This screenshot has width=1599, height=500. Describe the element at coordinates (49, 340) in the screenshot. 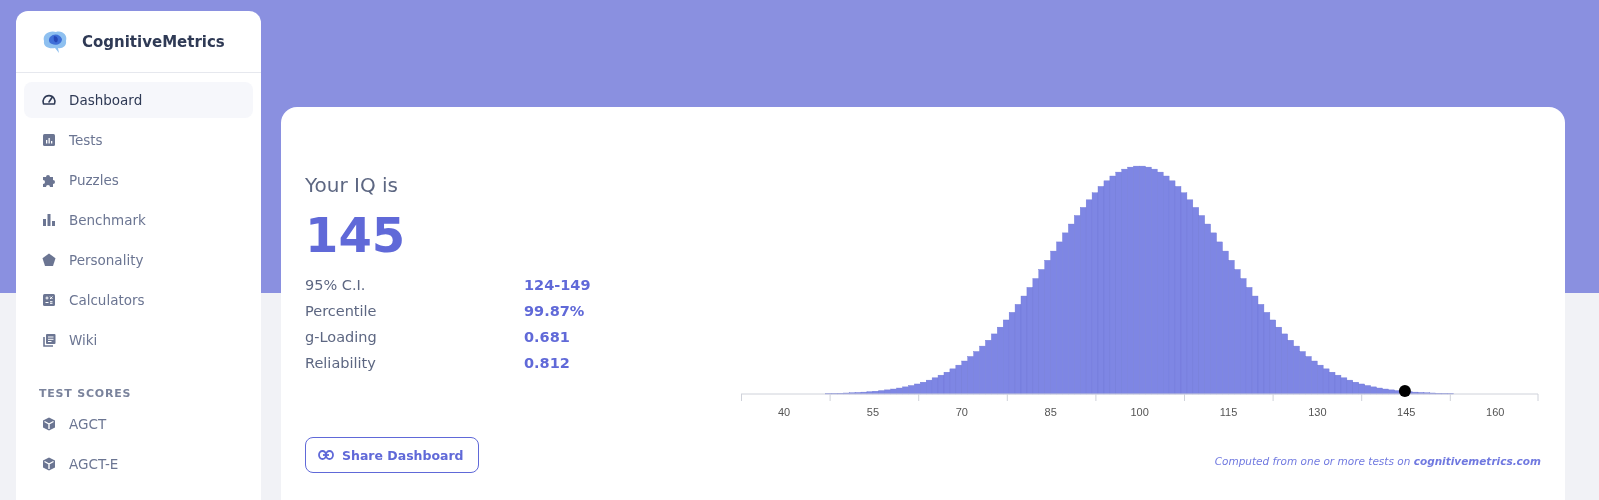

I see `book-icon` at that location.